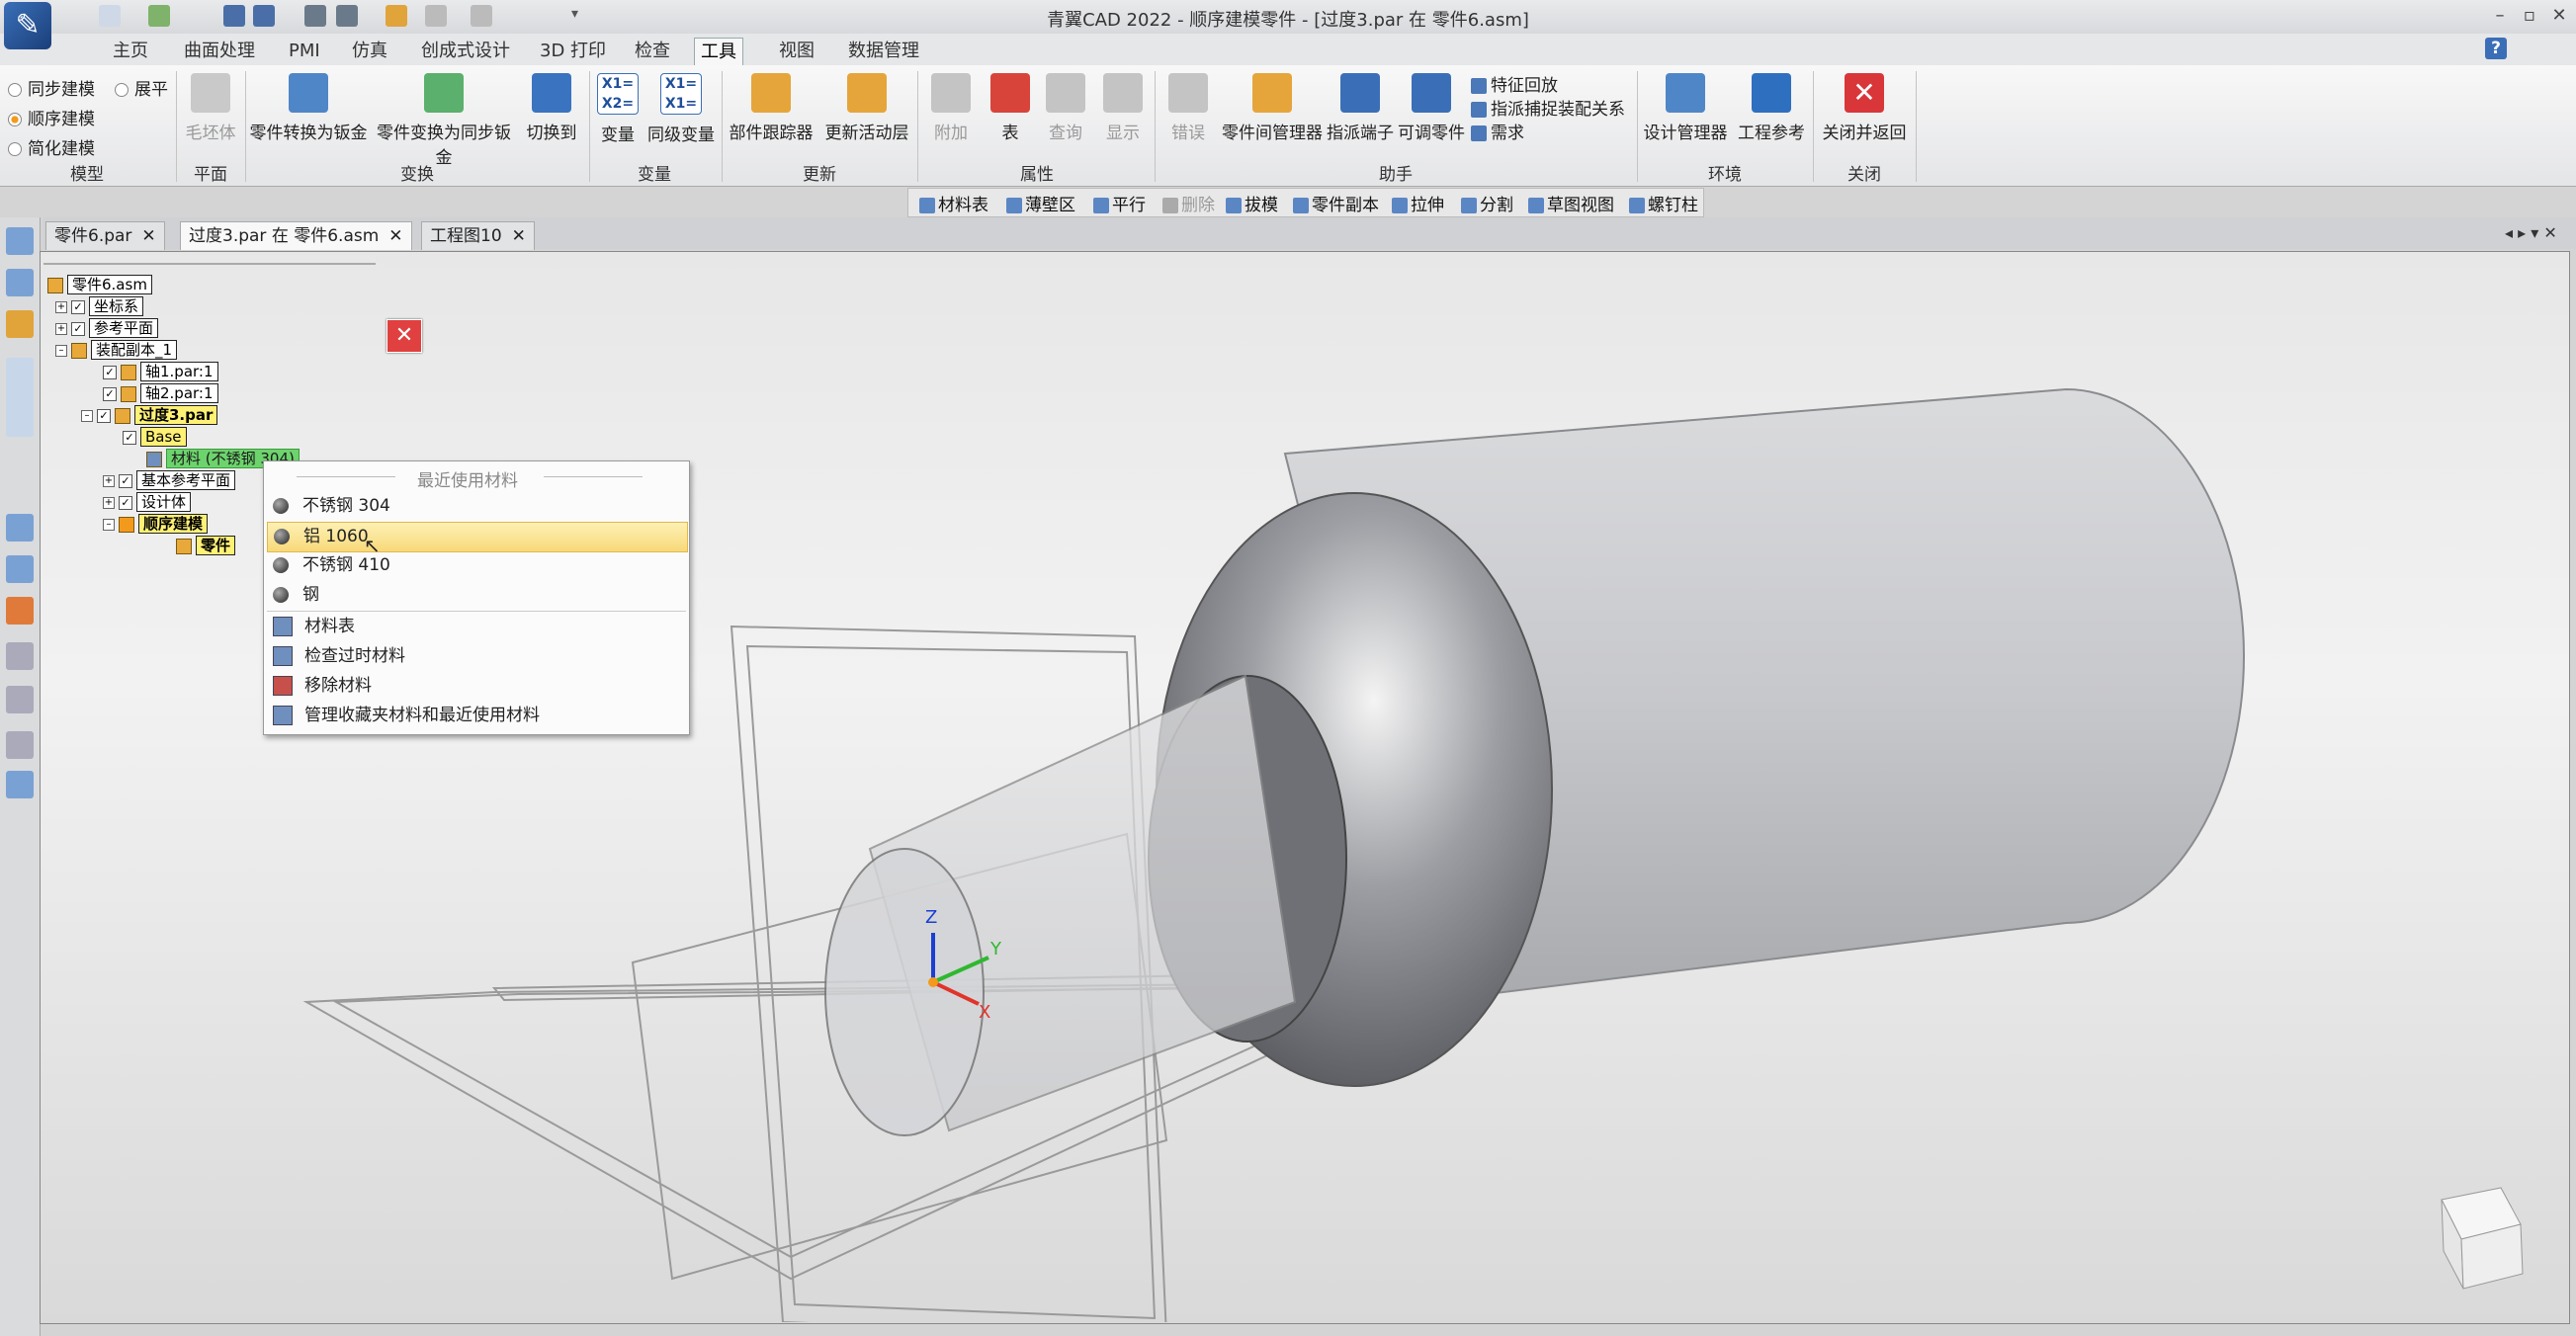 This screenshot has width=2576, height=1336. What do you see at coordinates (304, 52) in the screenshot?
I see `tab-pmi: PMI` at bounding box center [304, 52].